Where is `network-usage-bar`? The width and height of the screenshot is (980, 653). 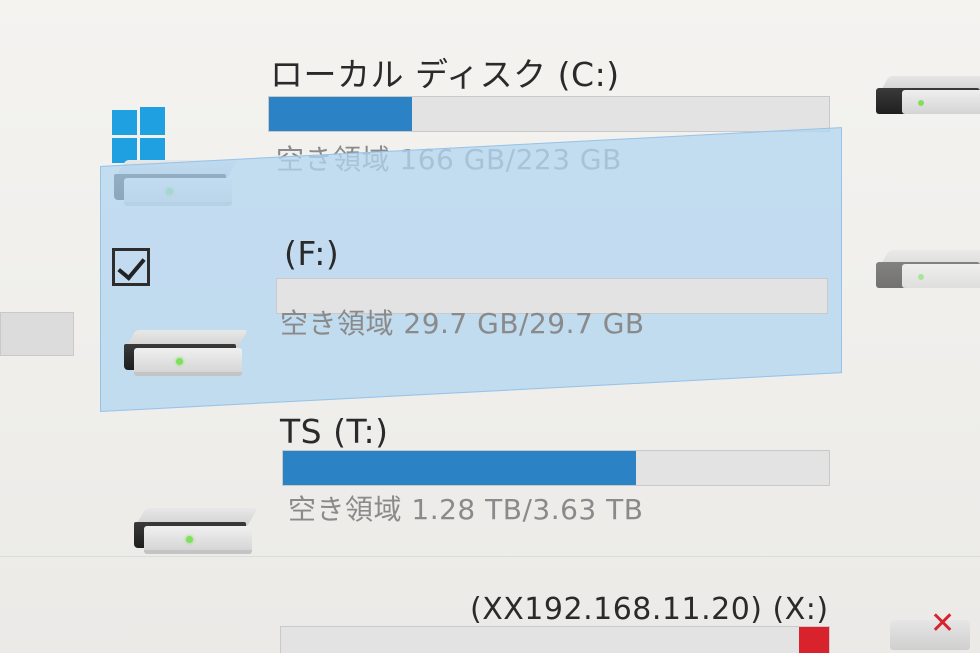
network-usage-bar is located at coordinates (555, 639).